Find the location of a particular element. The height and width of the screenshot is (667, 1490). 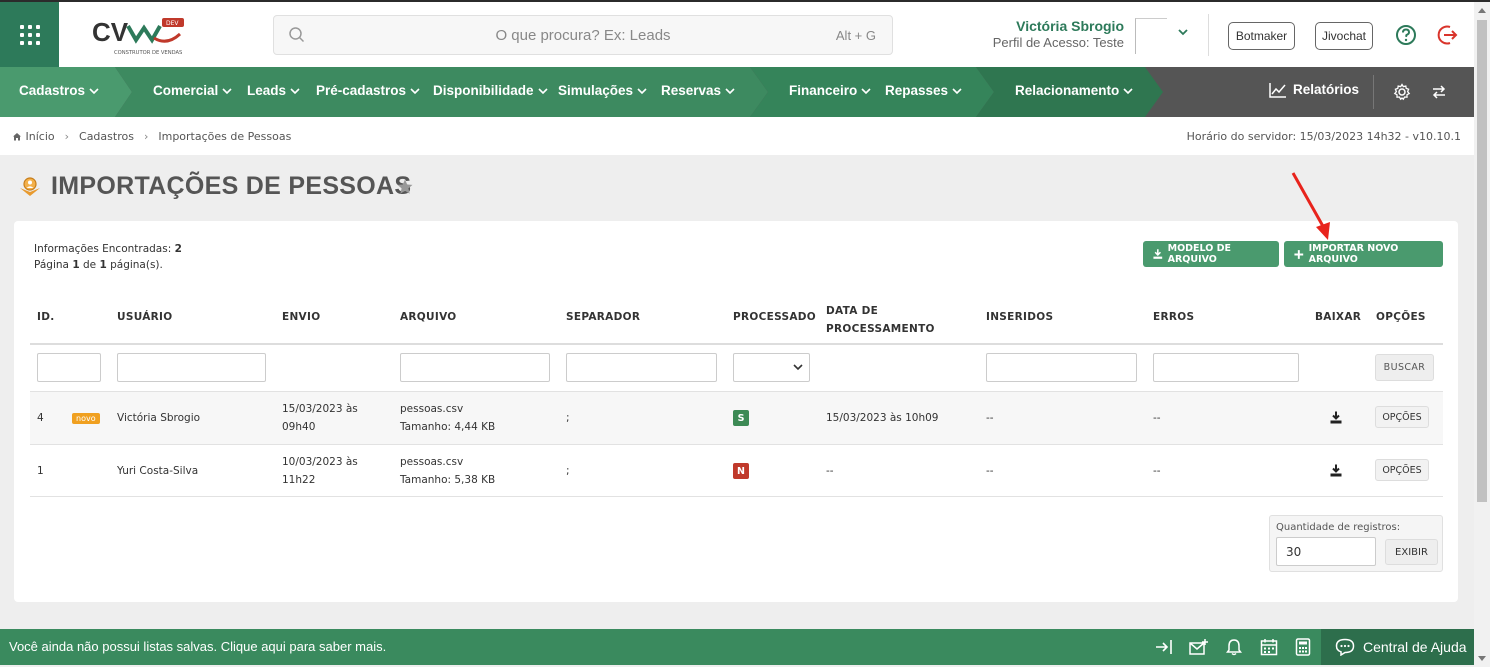

bell-icon is located at coordinates (1234, 647).